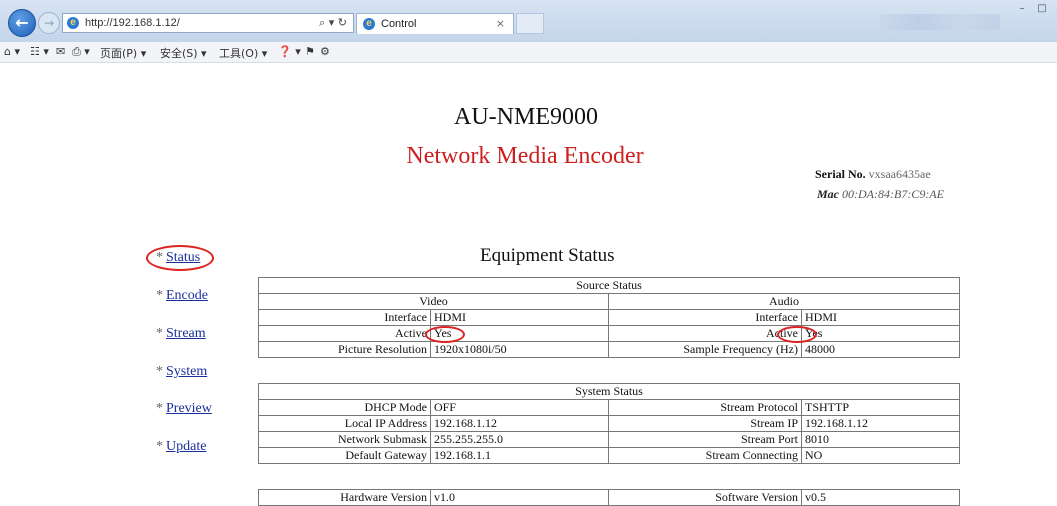 Image resolution: width=1057 pixels, height=506 pixels. Describe the element at coordinates (609, 391) in the screenshot. I see `system-status-title: System Status` at that location.